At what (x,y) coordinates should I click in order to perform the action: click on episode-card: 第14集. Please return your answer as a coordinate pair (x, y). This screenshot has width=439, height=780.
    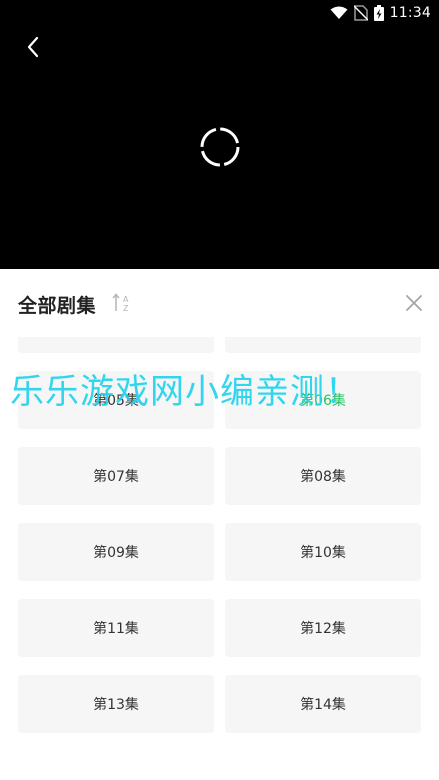
    Looking at the image, I should click on (323, 704).